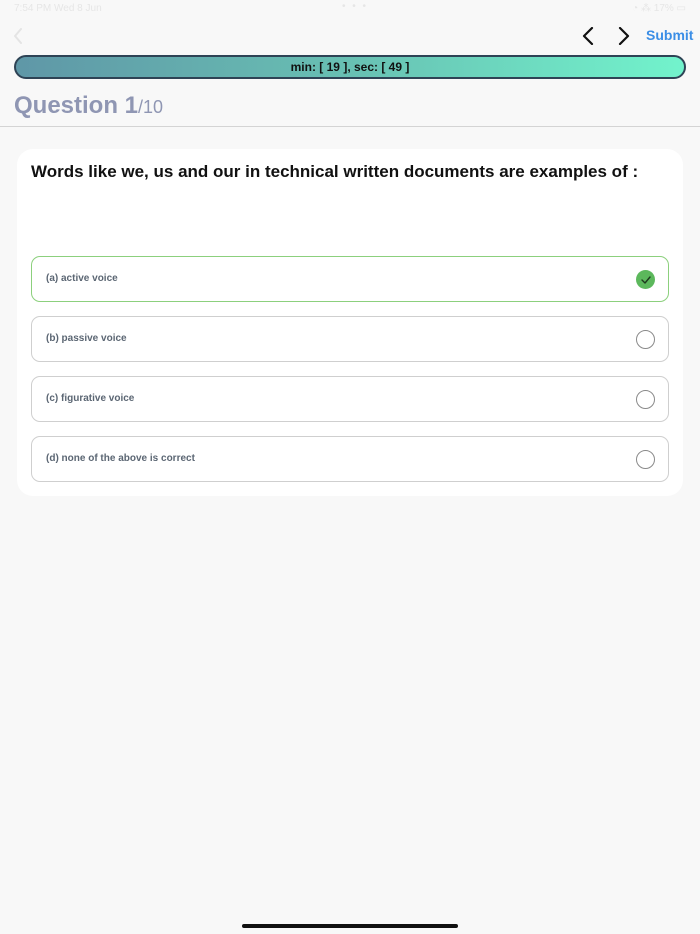  Describe the element at coordinates (120, 458) in the screenshot. I see `option-label: (d) none of the above is correct` at that location.